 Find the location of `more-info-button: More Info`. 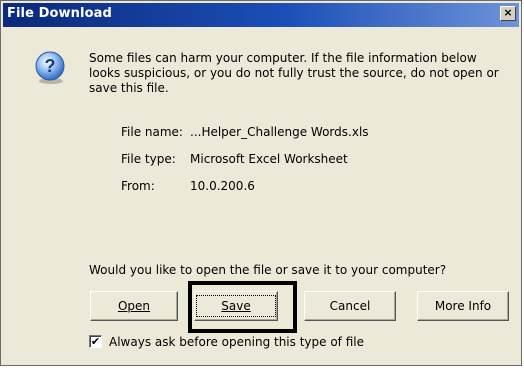

more-info-button: More Info is located at coordinates (463, 306).